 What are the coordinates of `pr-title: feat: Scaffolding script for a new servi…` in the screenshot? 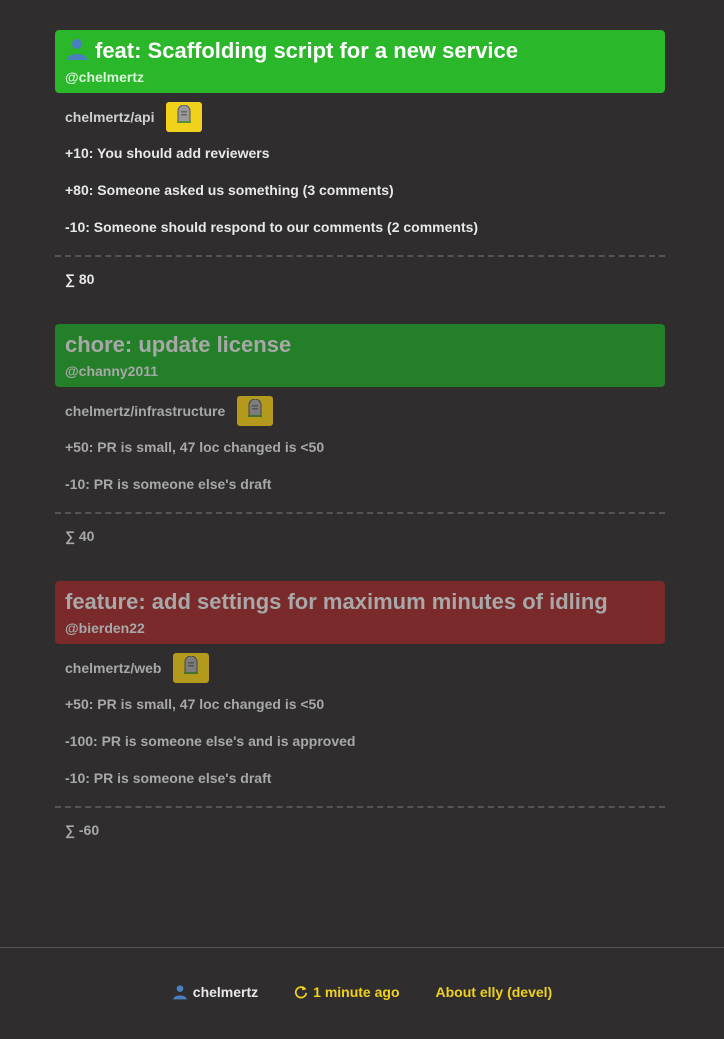 It's located at (360, 51).